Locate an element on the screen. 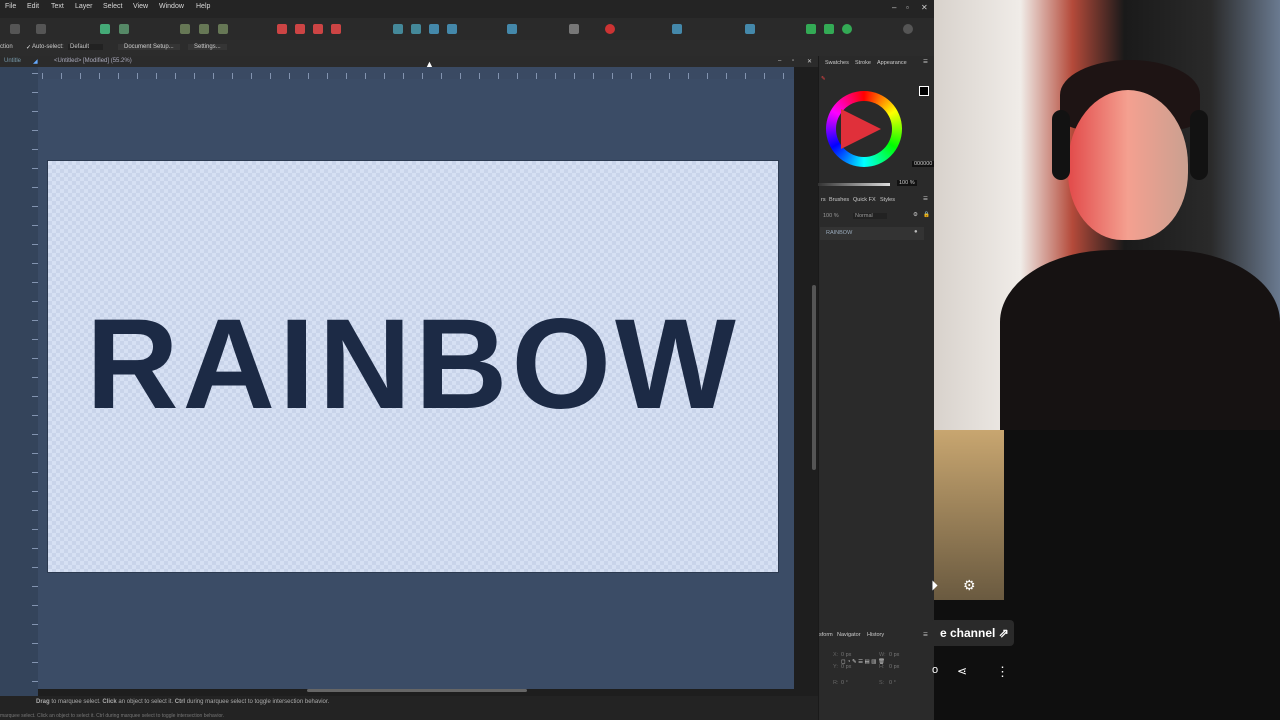 This screenshot has height=720, width=1280. panel-menu-icon: ☰ is located at coordinates (925, 62).